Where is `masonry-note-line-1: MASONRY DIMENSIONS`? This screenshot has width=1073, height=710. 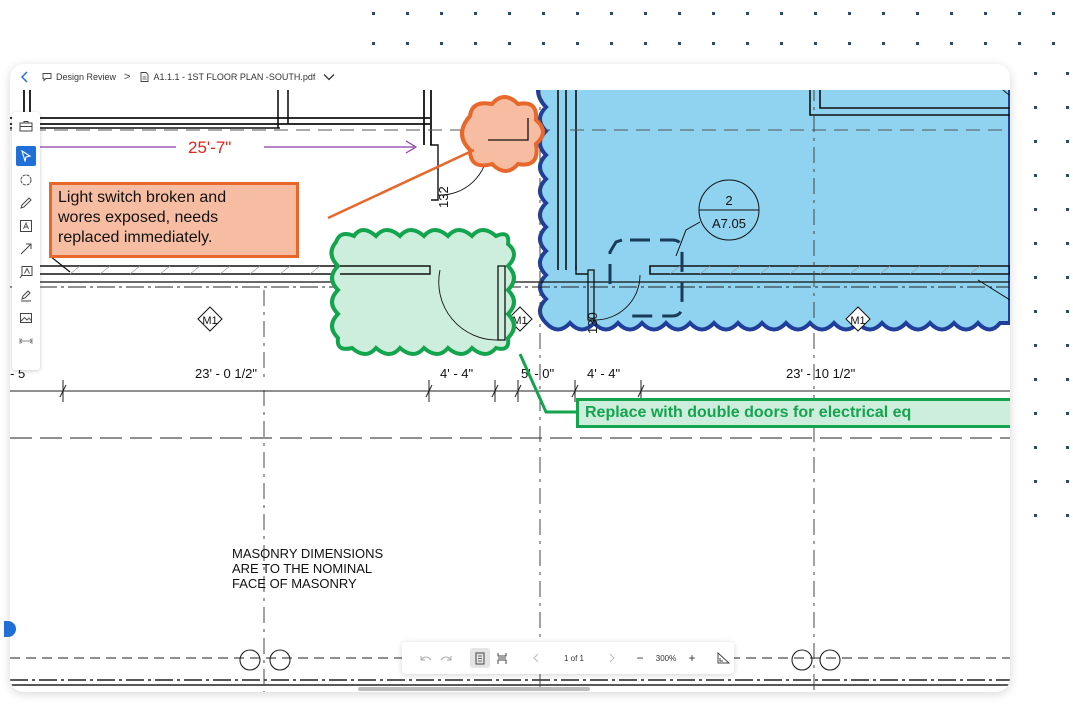 masonry-note-line-1: MASONRY DIMENSIONS is located at coordinates (308, 553).